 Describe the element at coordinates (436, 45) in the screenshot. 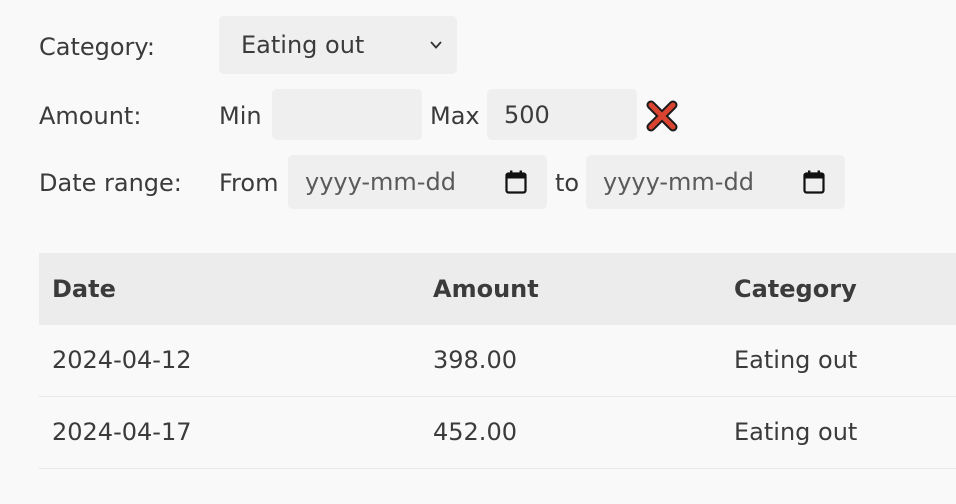

I see `chevron-down-icon` at that location.